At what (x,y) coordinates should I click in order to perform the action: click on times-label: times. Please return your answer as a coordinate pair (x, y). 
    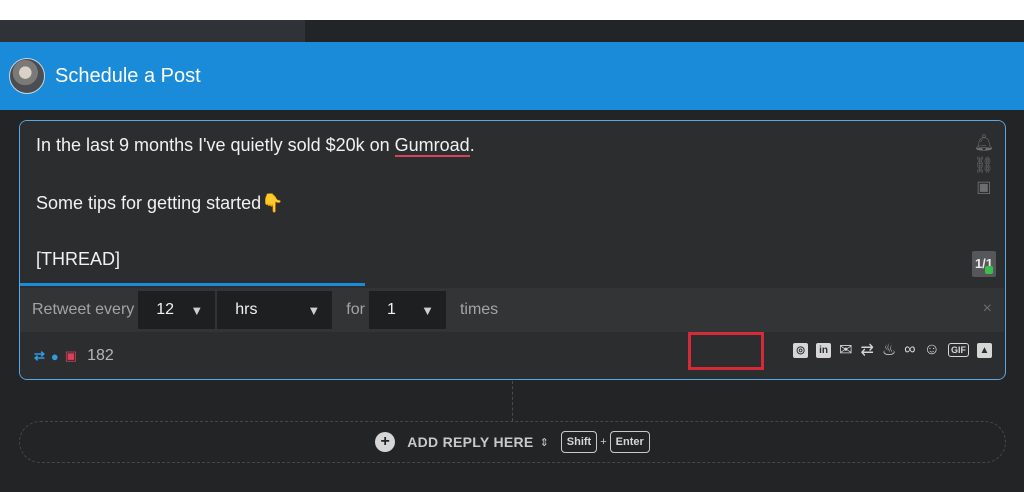
    Looking at the image, I should click on (479, 309).